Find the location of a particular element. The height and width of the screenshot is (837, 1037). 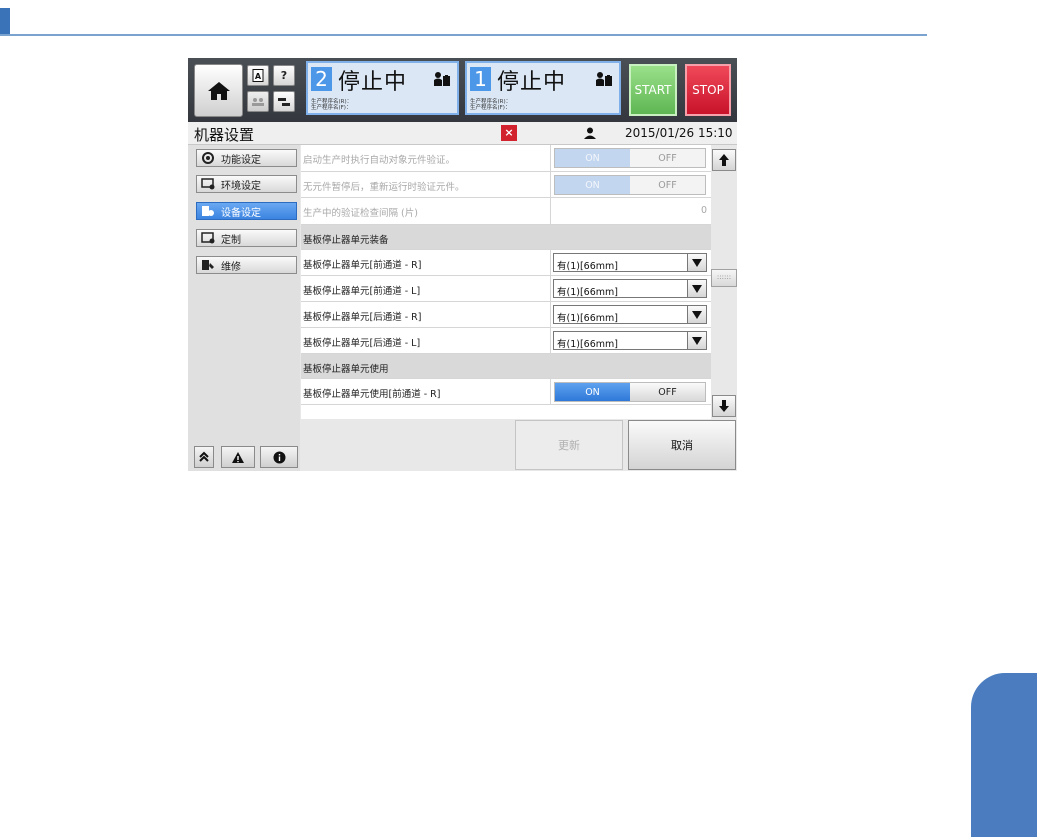

help-button: ? is located at coordinates (284, 75).